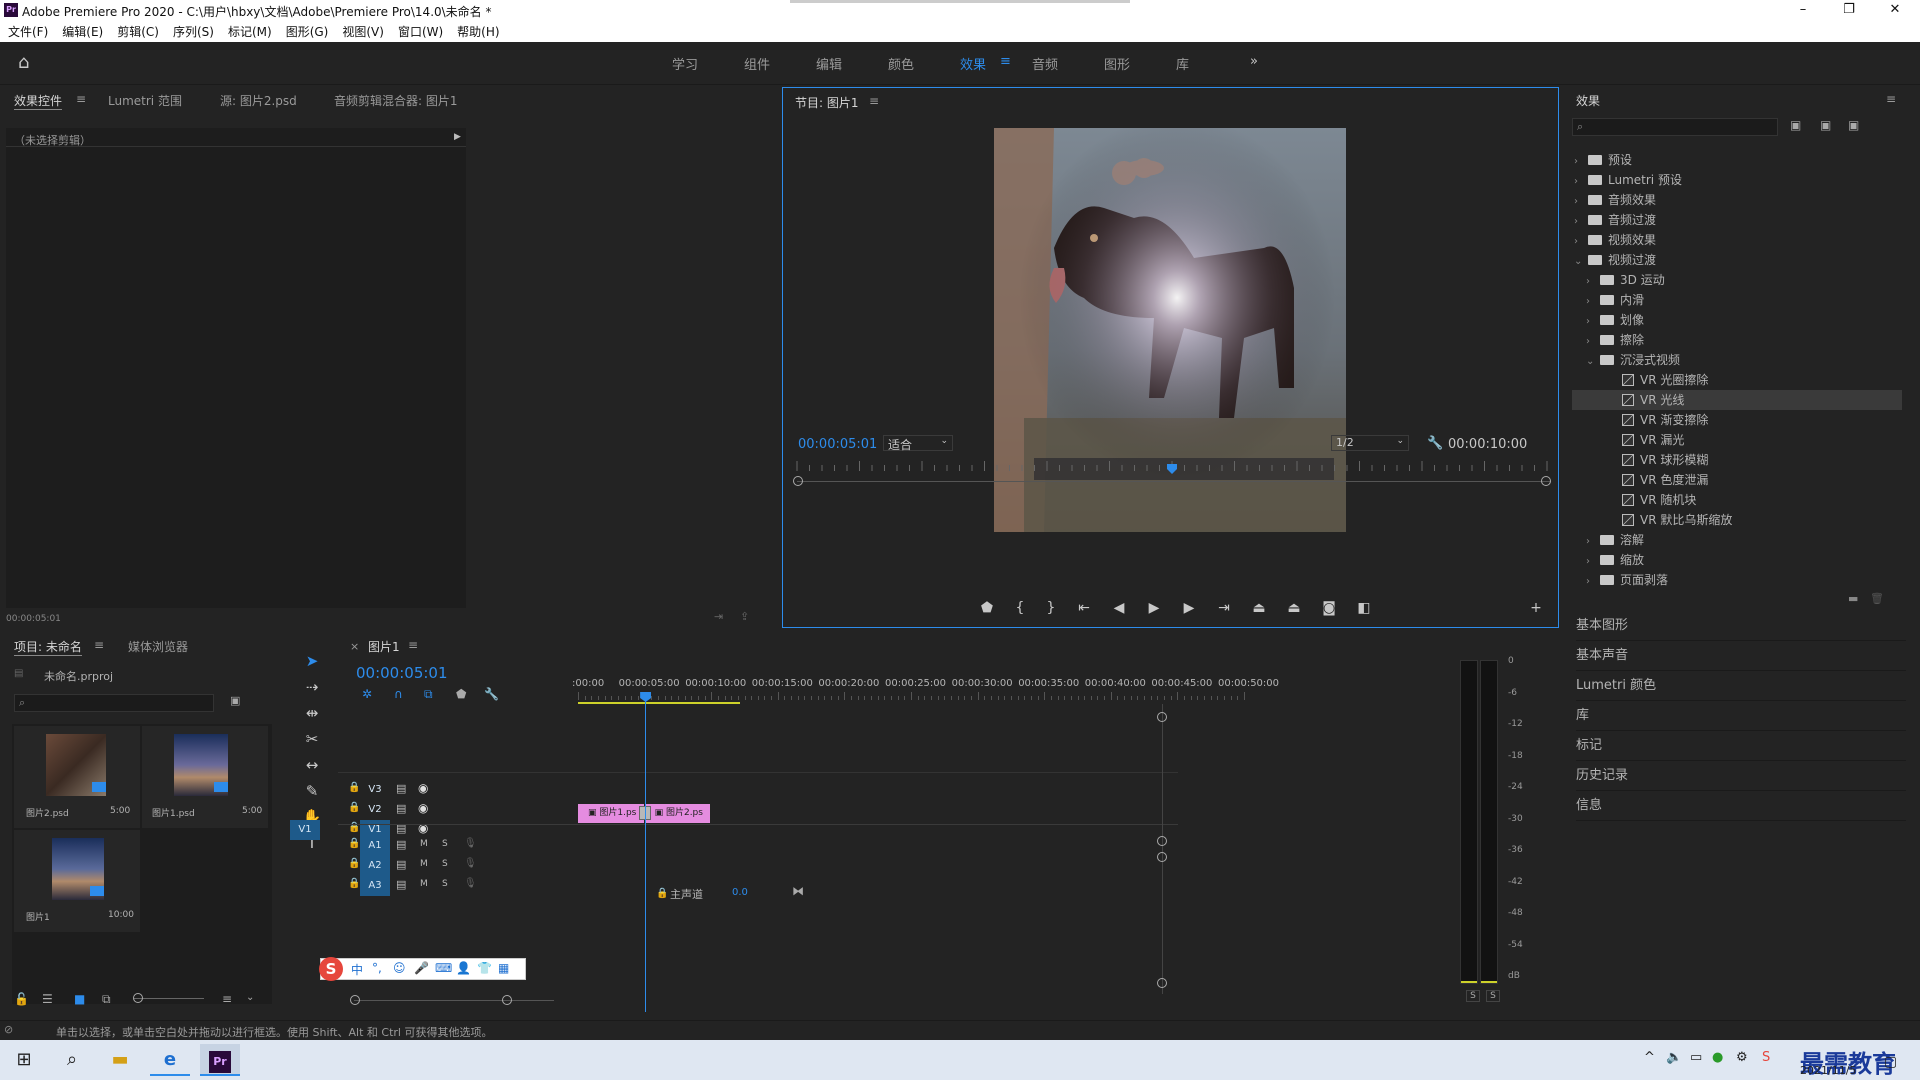 This screenshot has height=1080, width=1920. What do you see at coordinates (1741, 626) in the screenshot?
I see `panel-essential-graphics: 基本图形` at bounding box center [1741, 626].